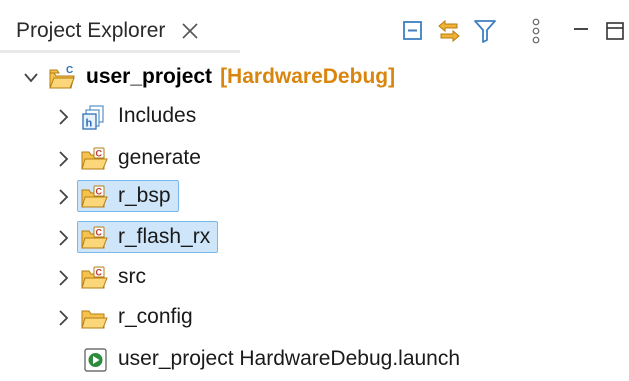  What do you see at coordinates (89, 124) in the screenshot?
I see `svg-text: h` at bounding box center [89, 124].